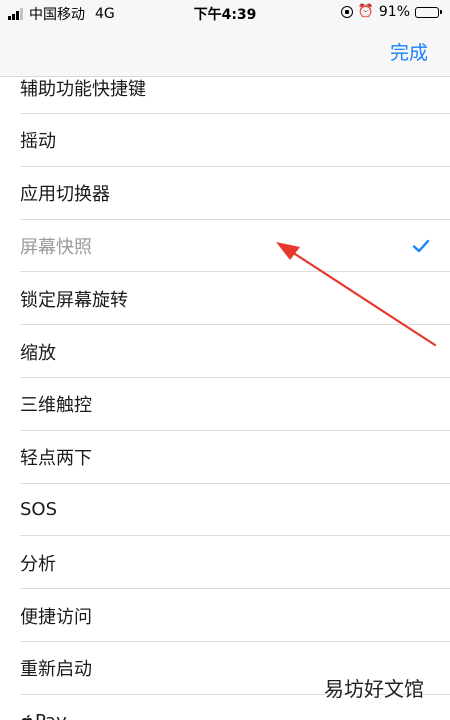  What do you see at coordinates (83, 89) in the screenshot?
I see `list-item-label: 辅助功能快捷键` at bounding box center [83, 89].